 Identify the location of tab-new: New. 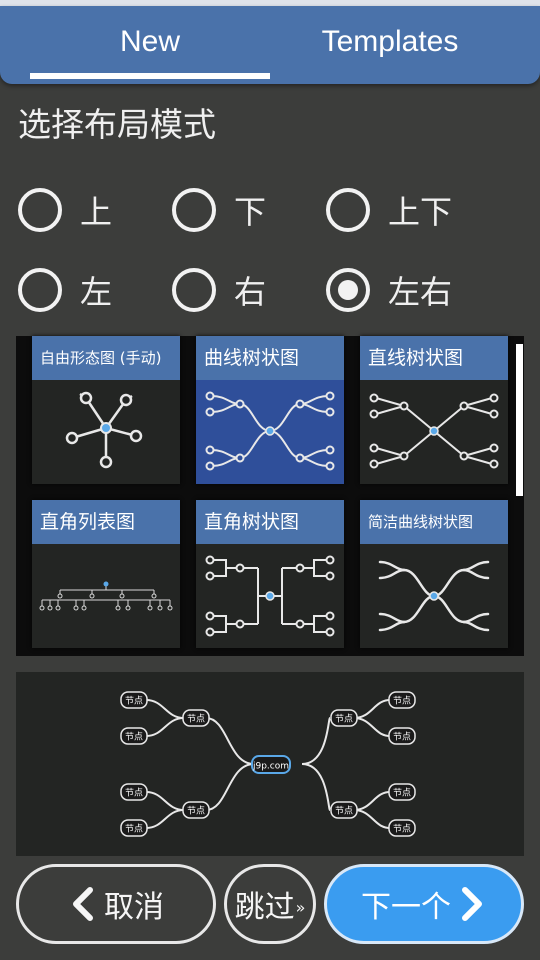
(150, 42).